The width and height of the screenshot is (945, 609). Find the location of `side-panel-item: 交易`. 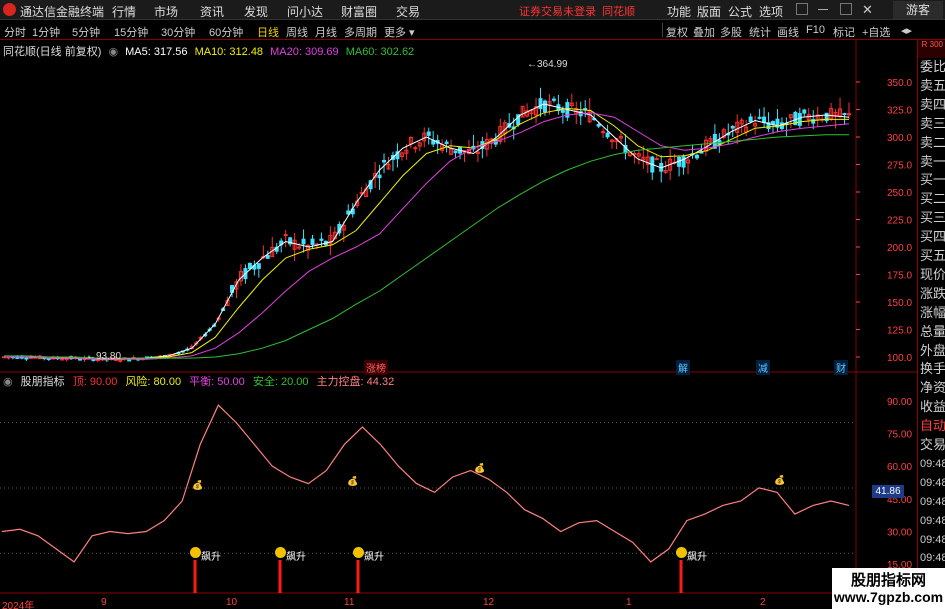

side-panel-item: 交易 is located at coordinates (932, 445).